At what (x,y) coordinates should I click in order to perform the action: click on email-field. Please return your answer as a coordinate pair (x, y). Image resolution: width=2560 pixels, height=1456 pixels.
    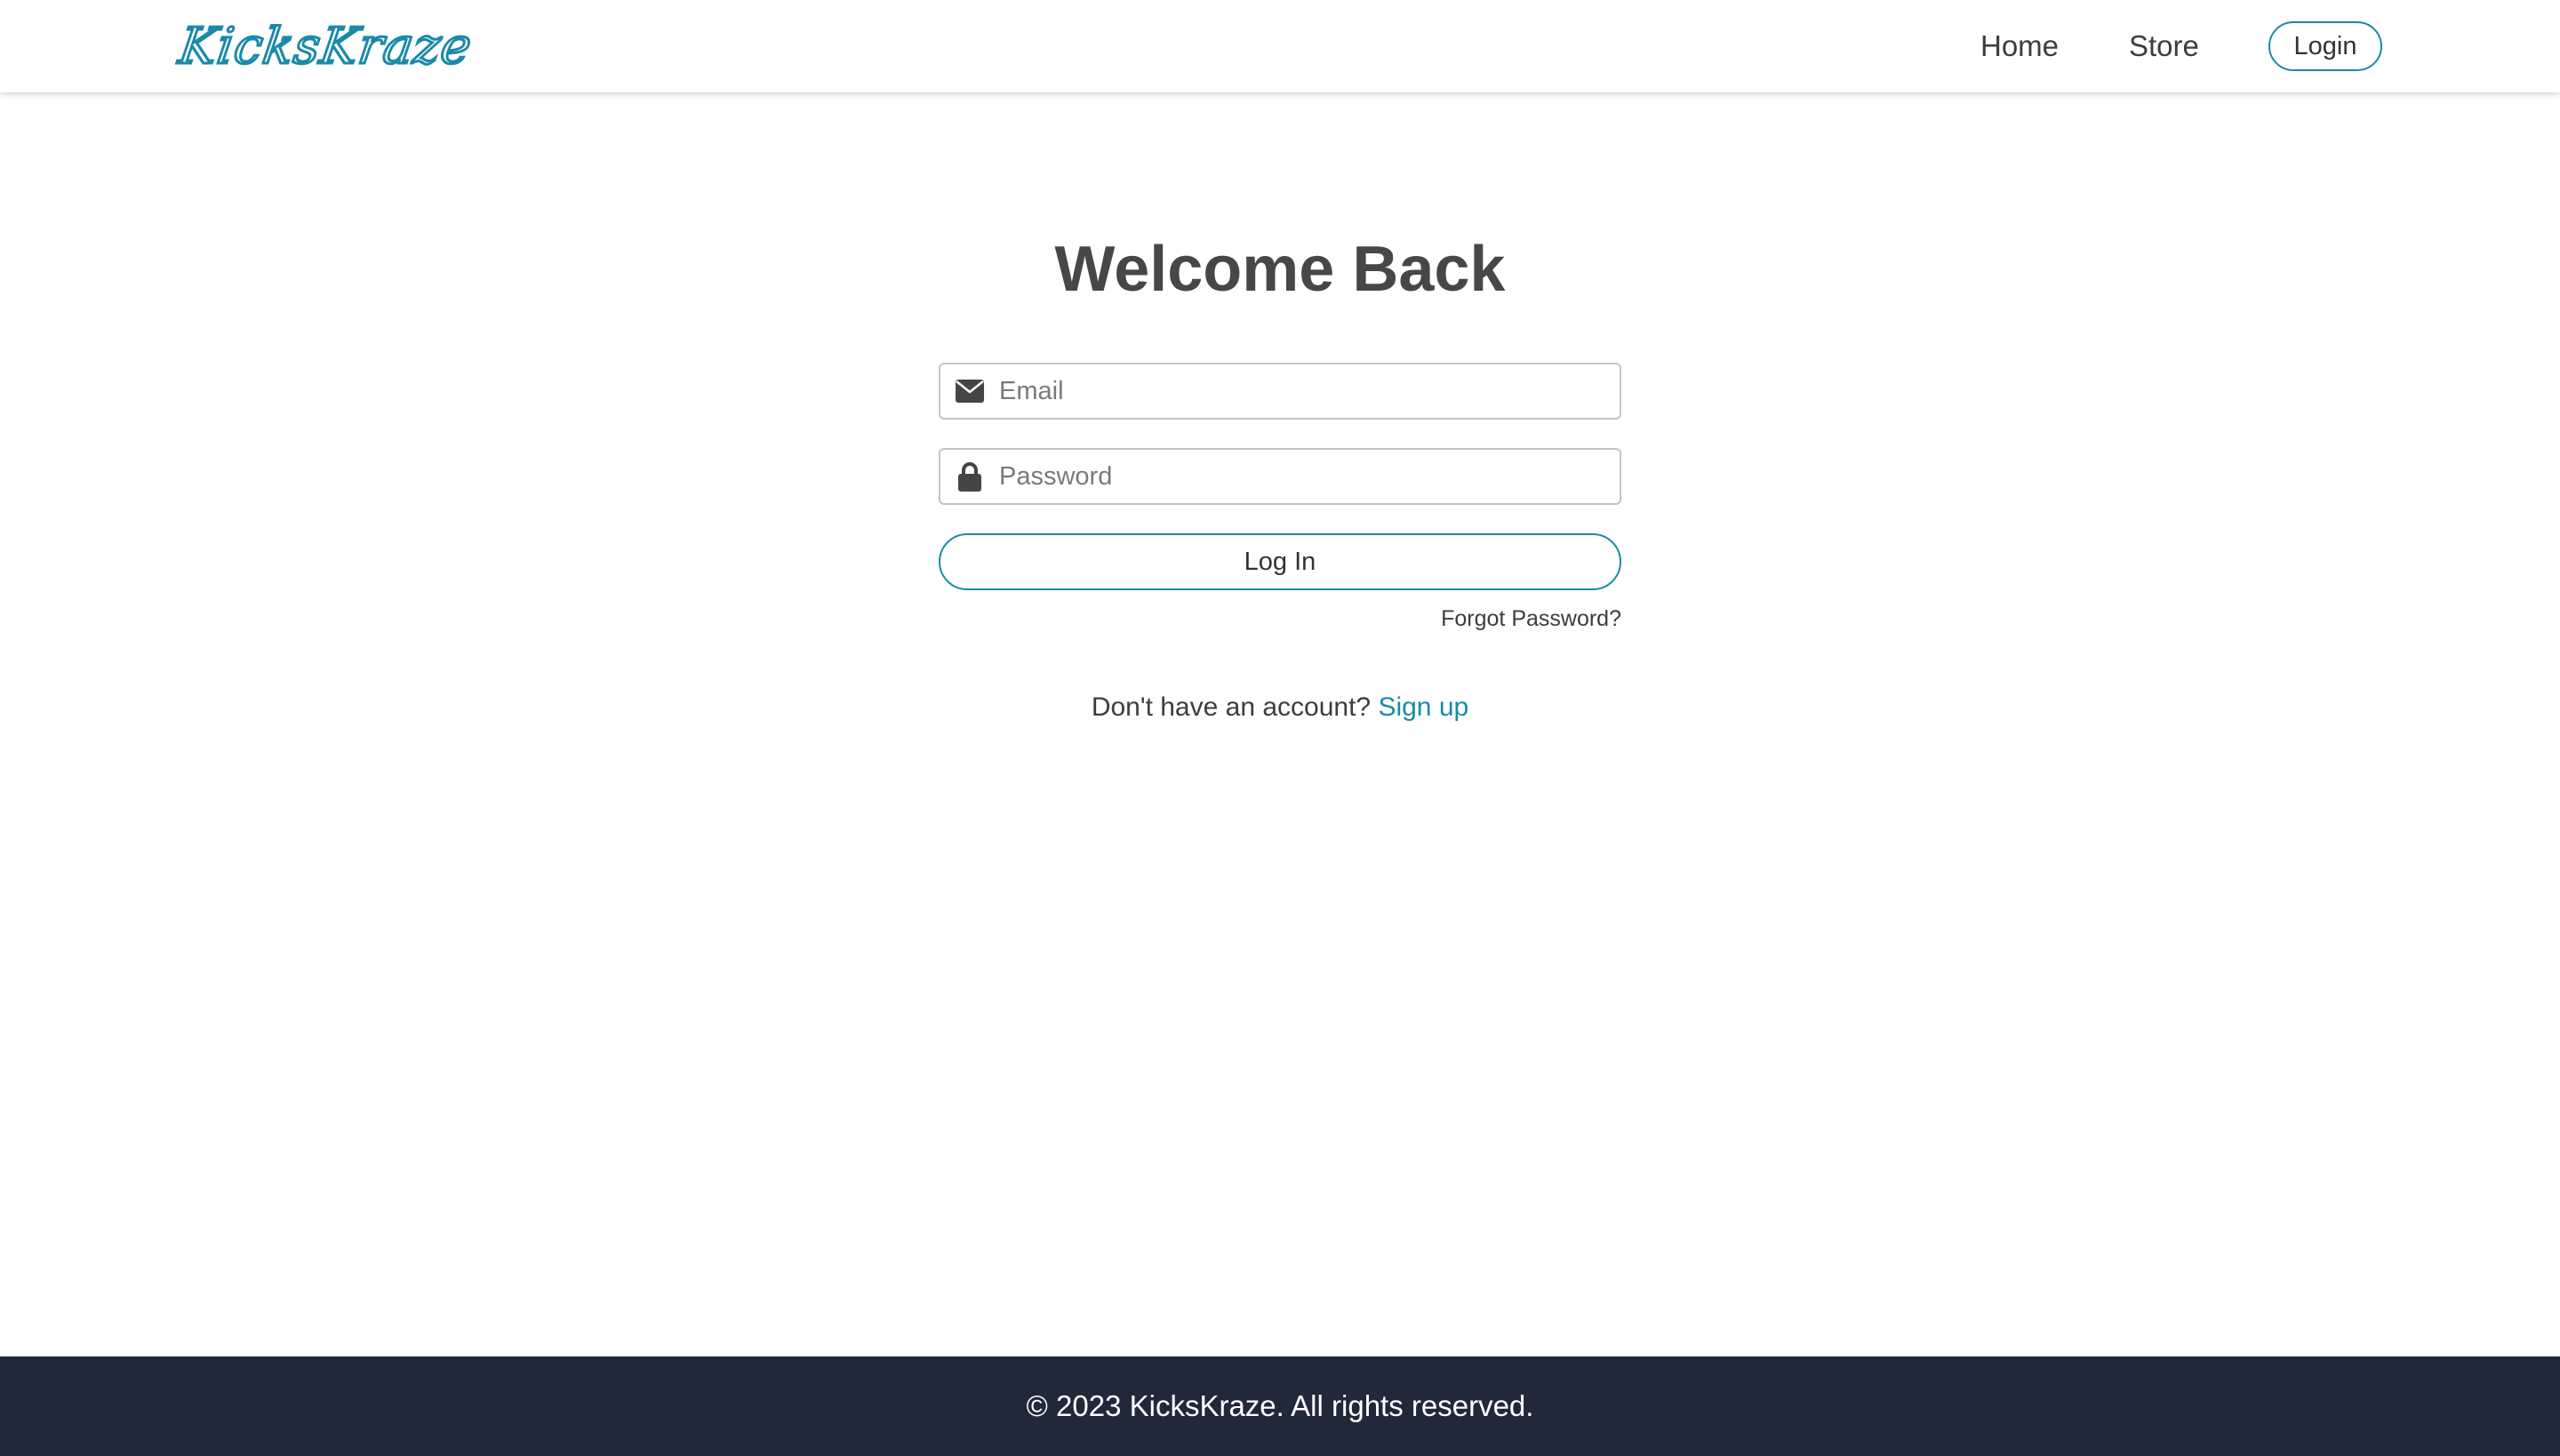
    Looking at the image, I should click on (1280, 391).